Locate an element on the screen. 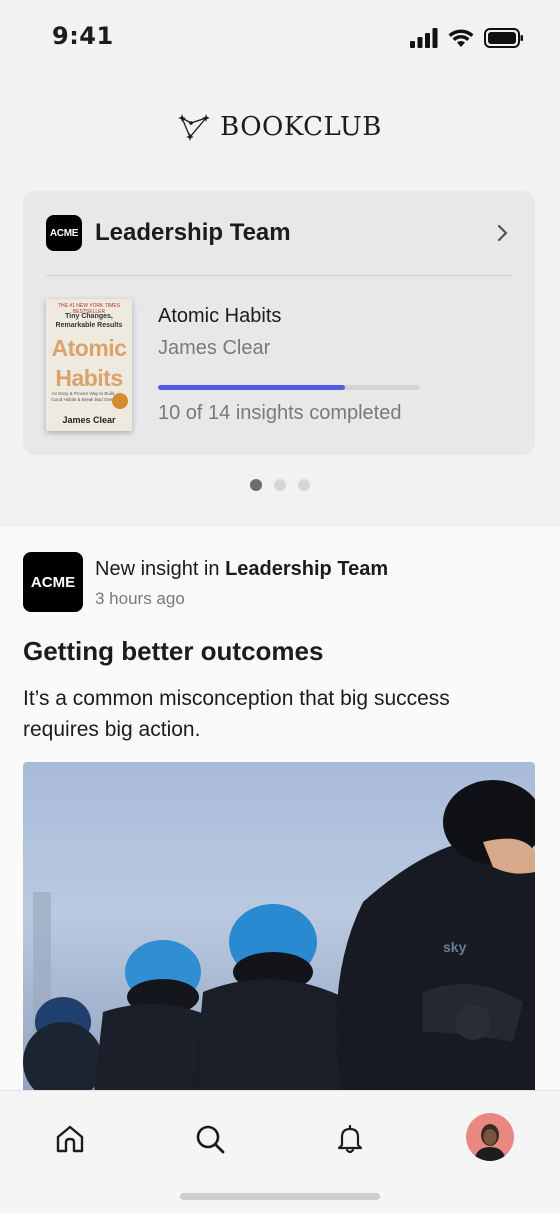 The image size is (560, 1213). cover-badge is located at coordinates (120, 401).